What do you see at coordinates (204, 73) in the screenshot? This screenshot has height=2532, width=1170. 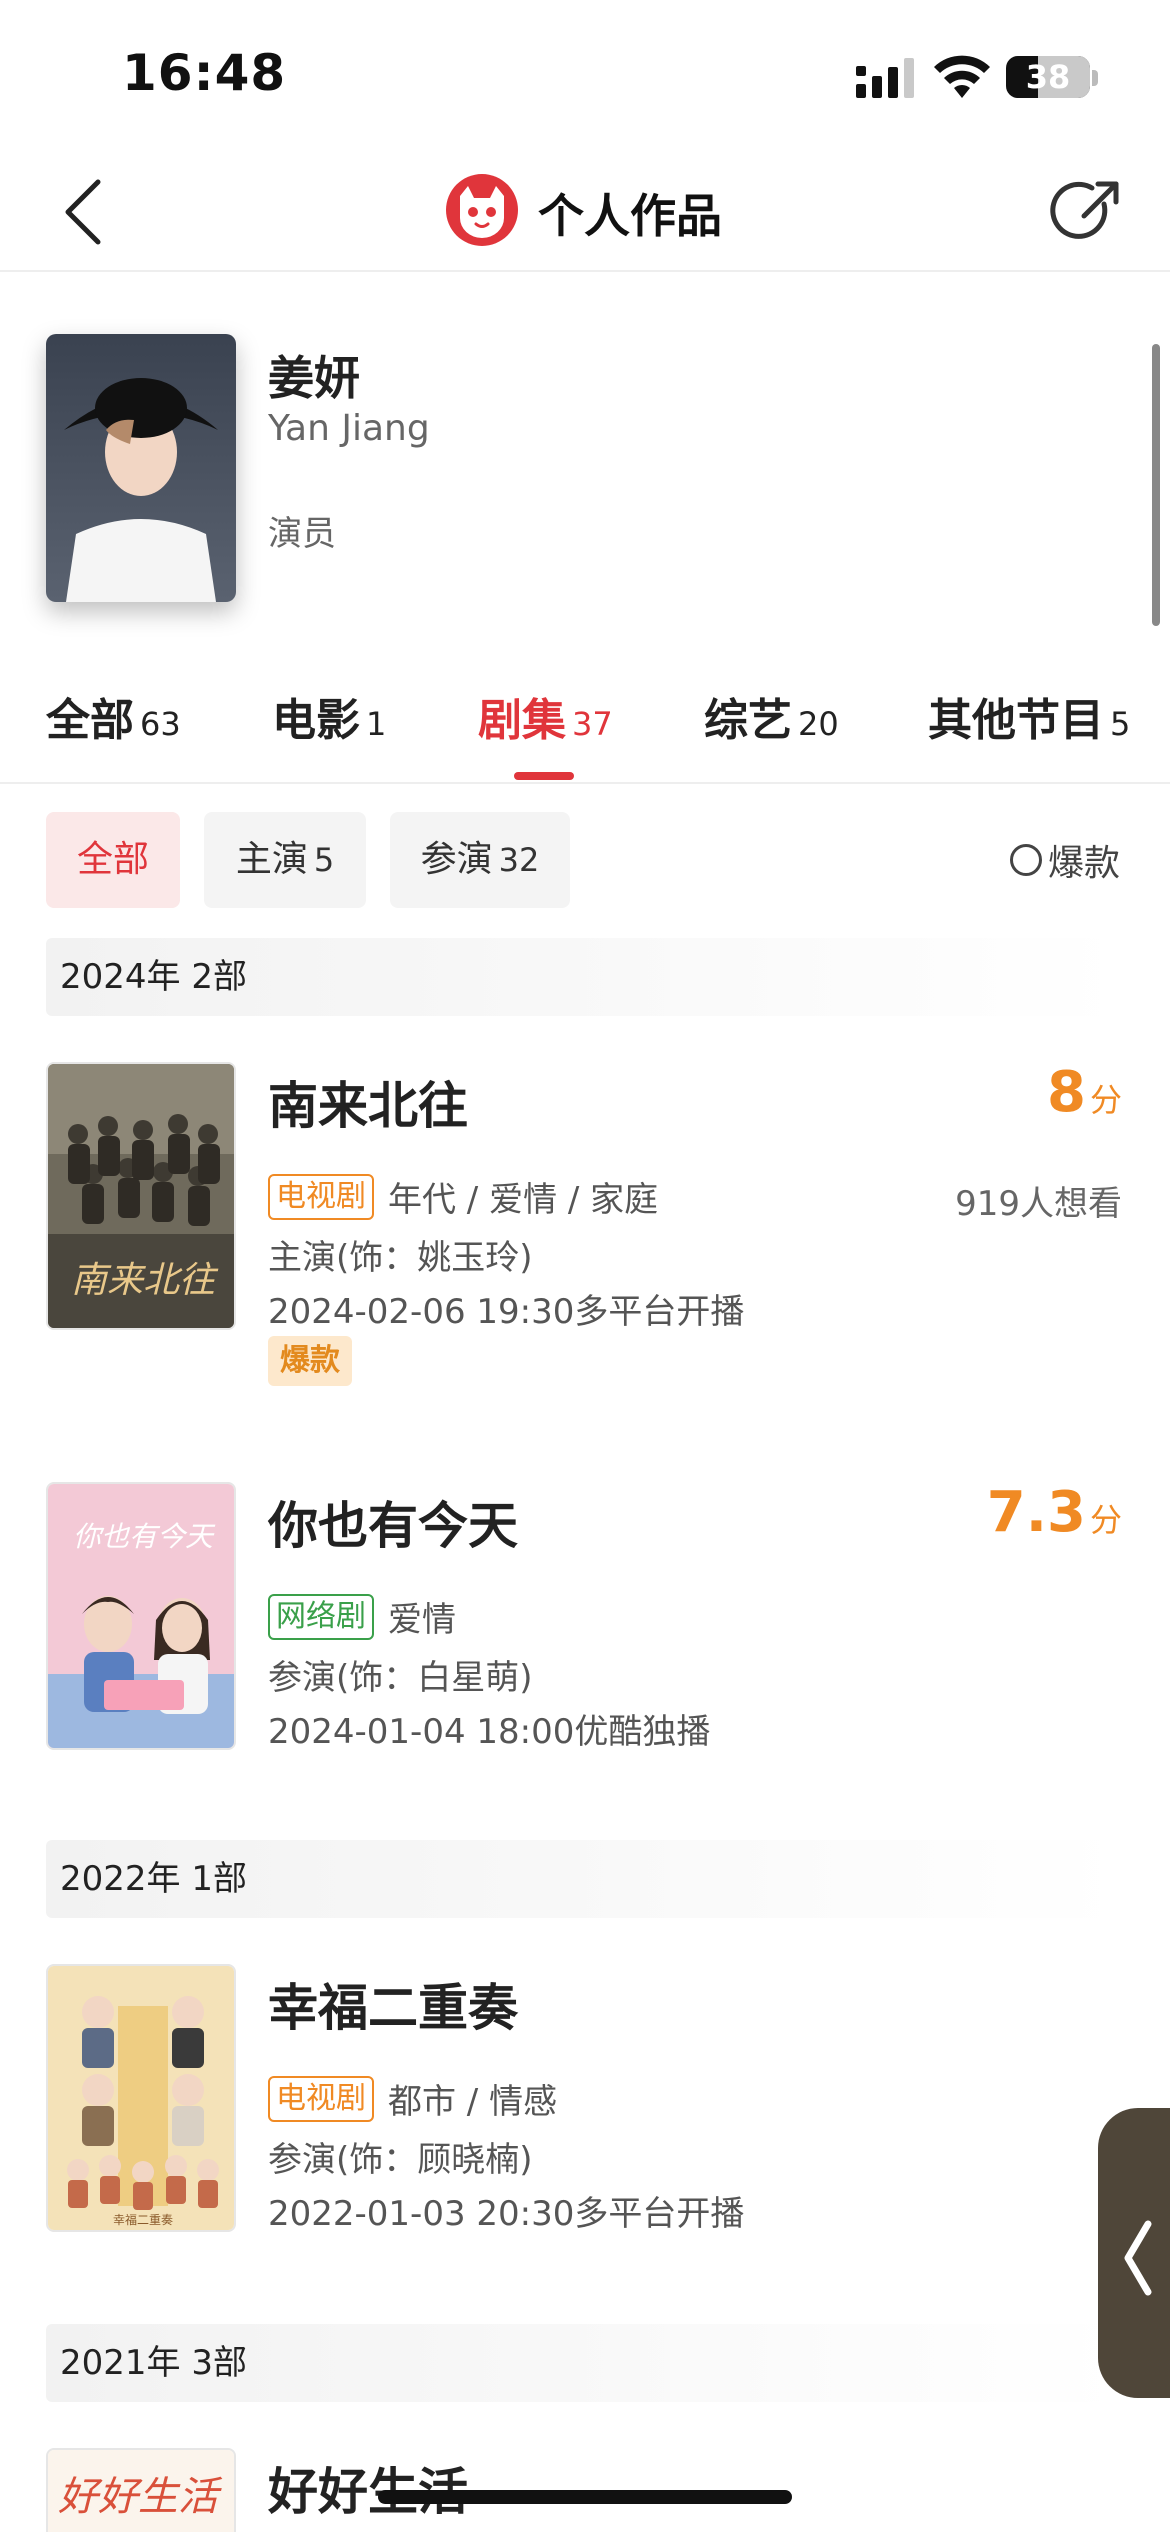 I see `status-time: 16:48` at bounding box center [204, 73].